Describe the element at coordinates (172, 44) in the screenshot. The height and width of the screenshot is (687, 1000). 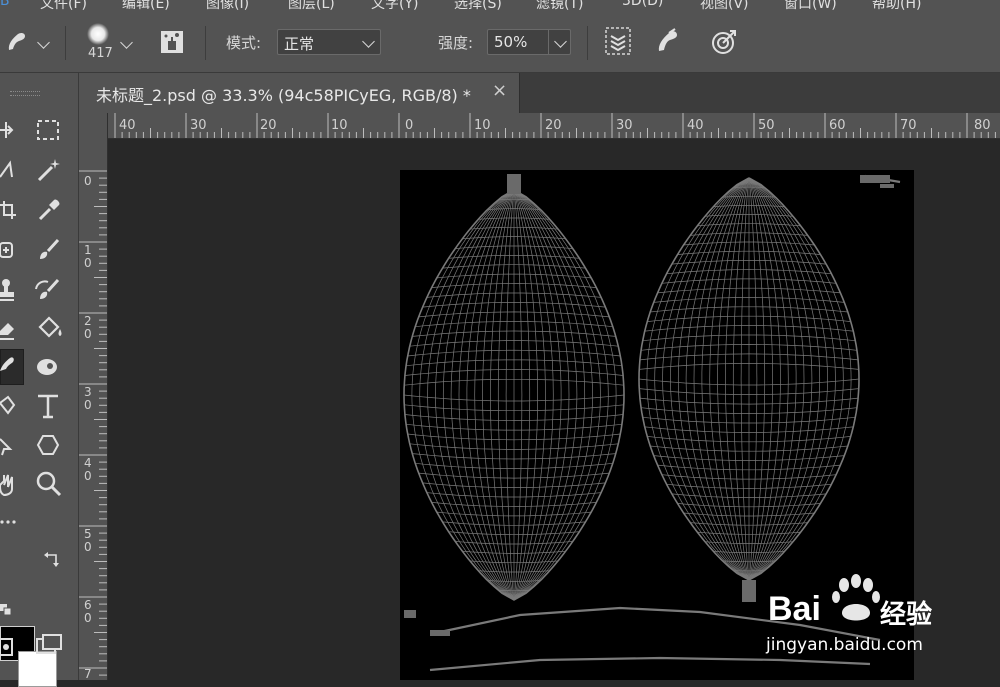
I see `sample-all-layers-icon` at that location.